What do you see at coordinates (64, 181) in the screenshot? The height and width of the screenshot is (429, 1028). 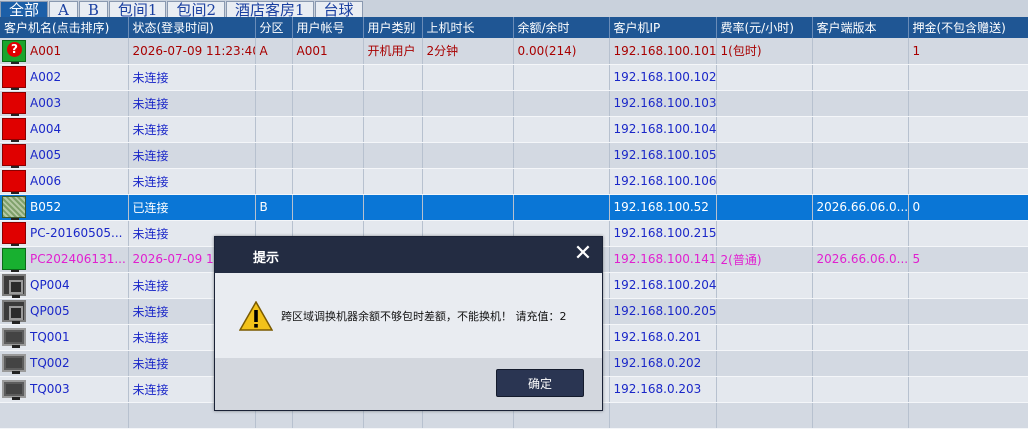 I see `client-name-cell: A006` at bounding box center [64, 181].